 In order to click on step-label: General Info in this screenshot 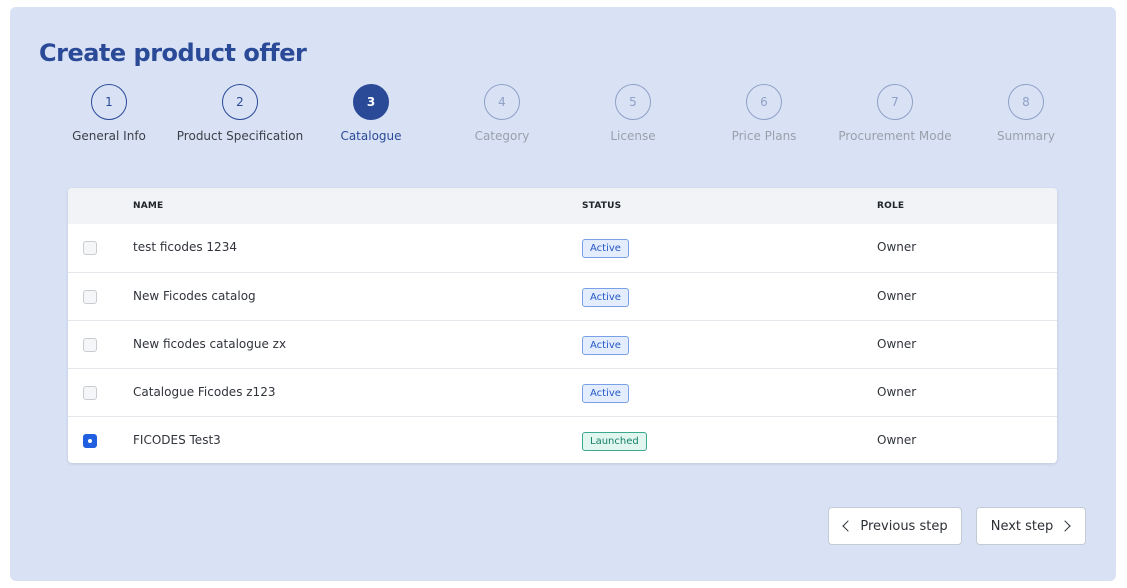, I will do `click(109, 136)`.